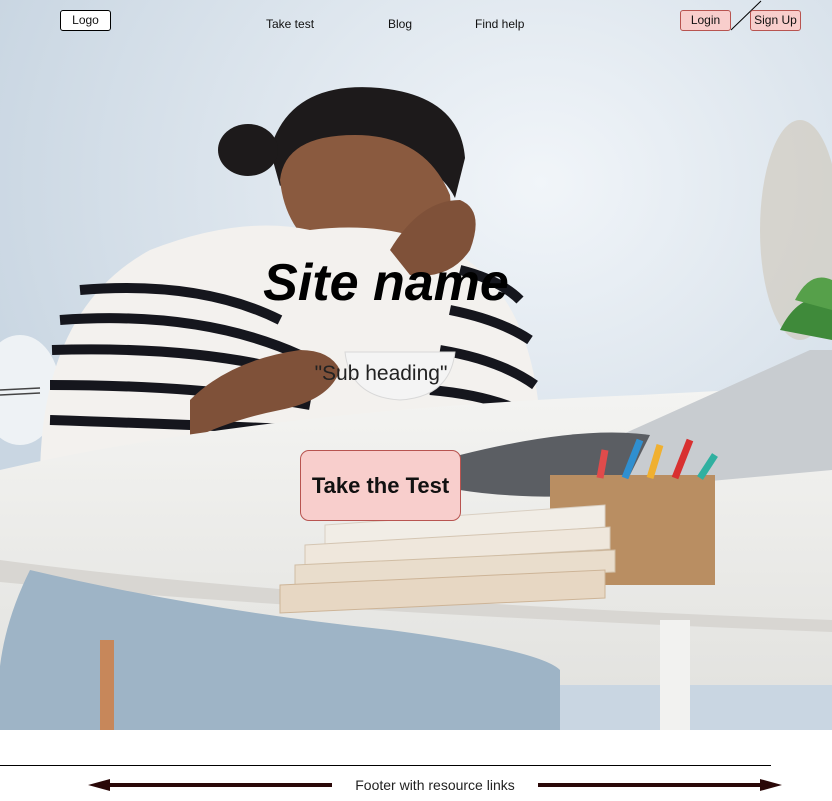 The image size is (832, 801). Describe the element at coordinates (499, 24) in the screenshot. I see `nav-link-find-help: Find help` at that location.